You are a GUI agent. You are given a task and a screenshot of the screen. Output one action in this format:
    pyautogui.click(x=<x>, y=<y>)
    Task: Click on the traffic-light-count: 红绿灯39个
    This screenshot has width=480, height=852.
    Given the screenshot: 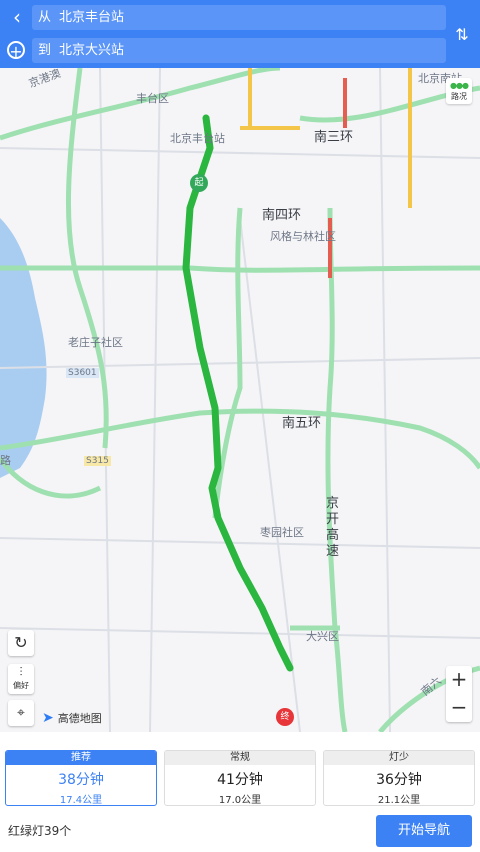 What is the action you would take?
    pyautogui.click(x=40, y=831)
    